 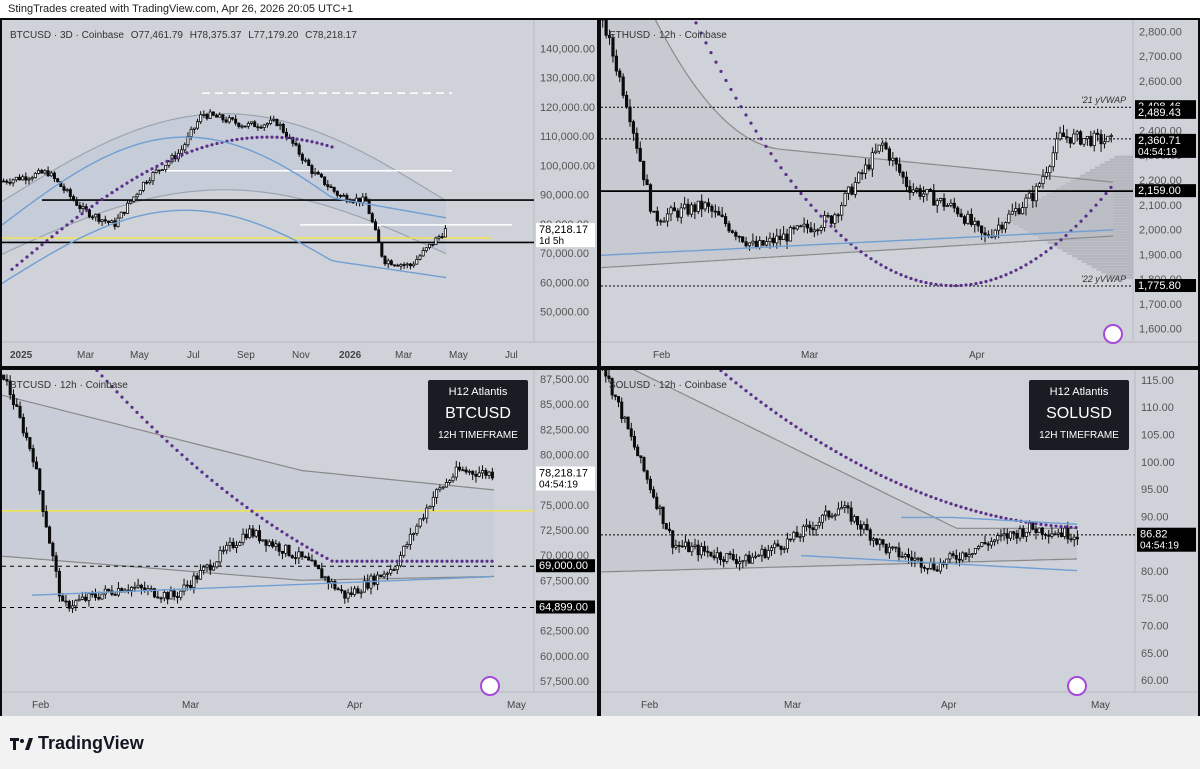 What do you see at coordinates (1079, 392) in the screenshot?
I see `badge-line1: H12 Atlantis` at bounding box center [1079, 392].